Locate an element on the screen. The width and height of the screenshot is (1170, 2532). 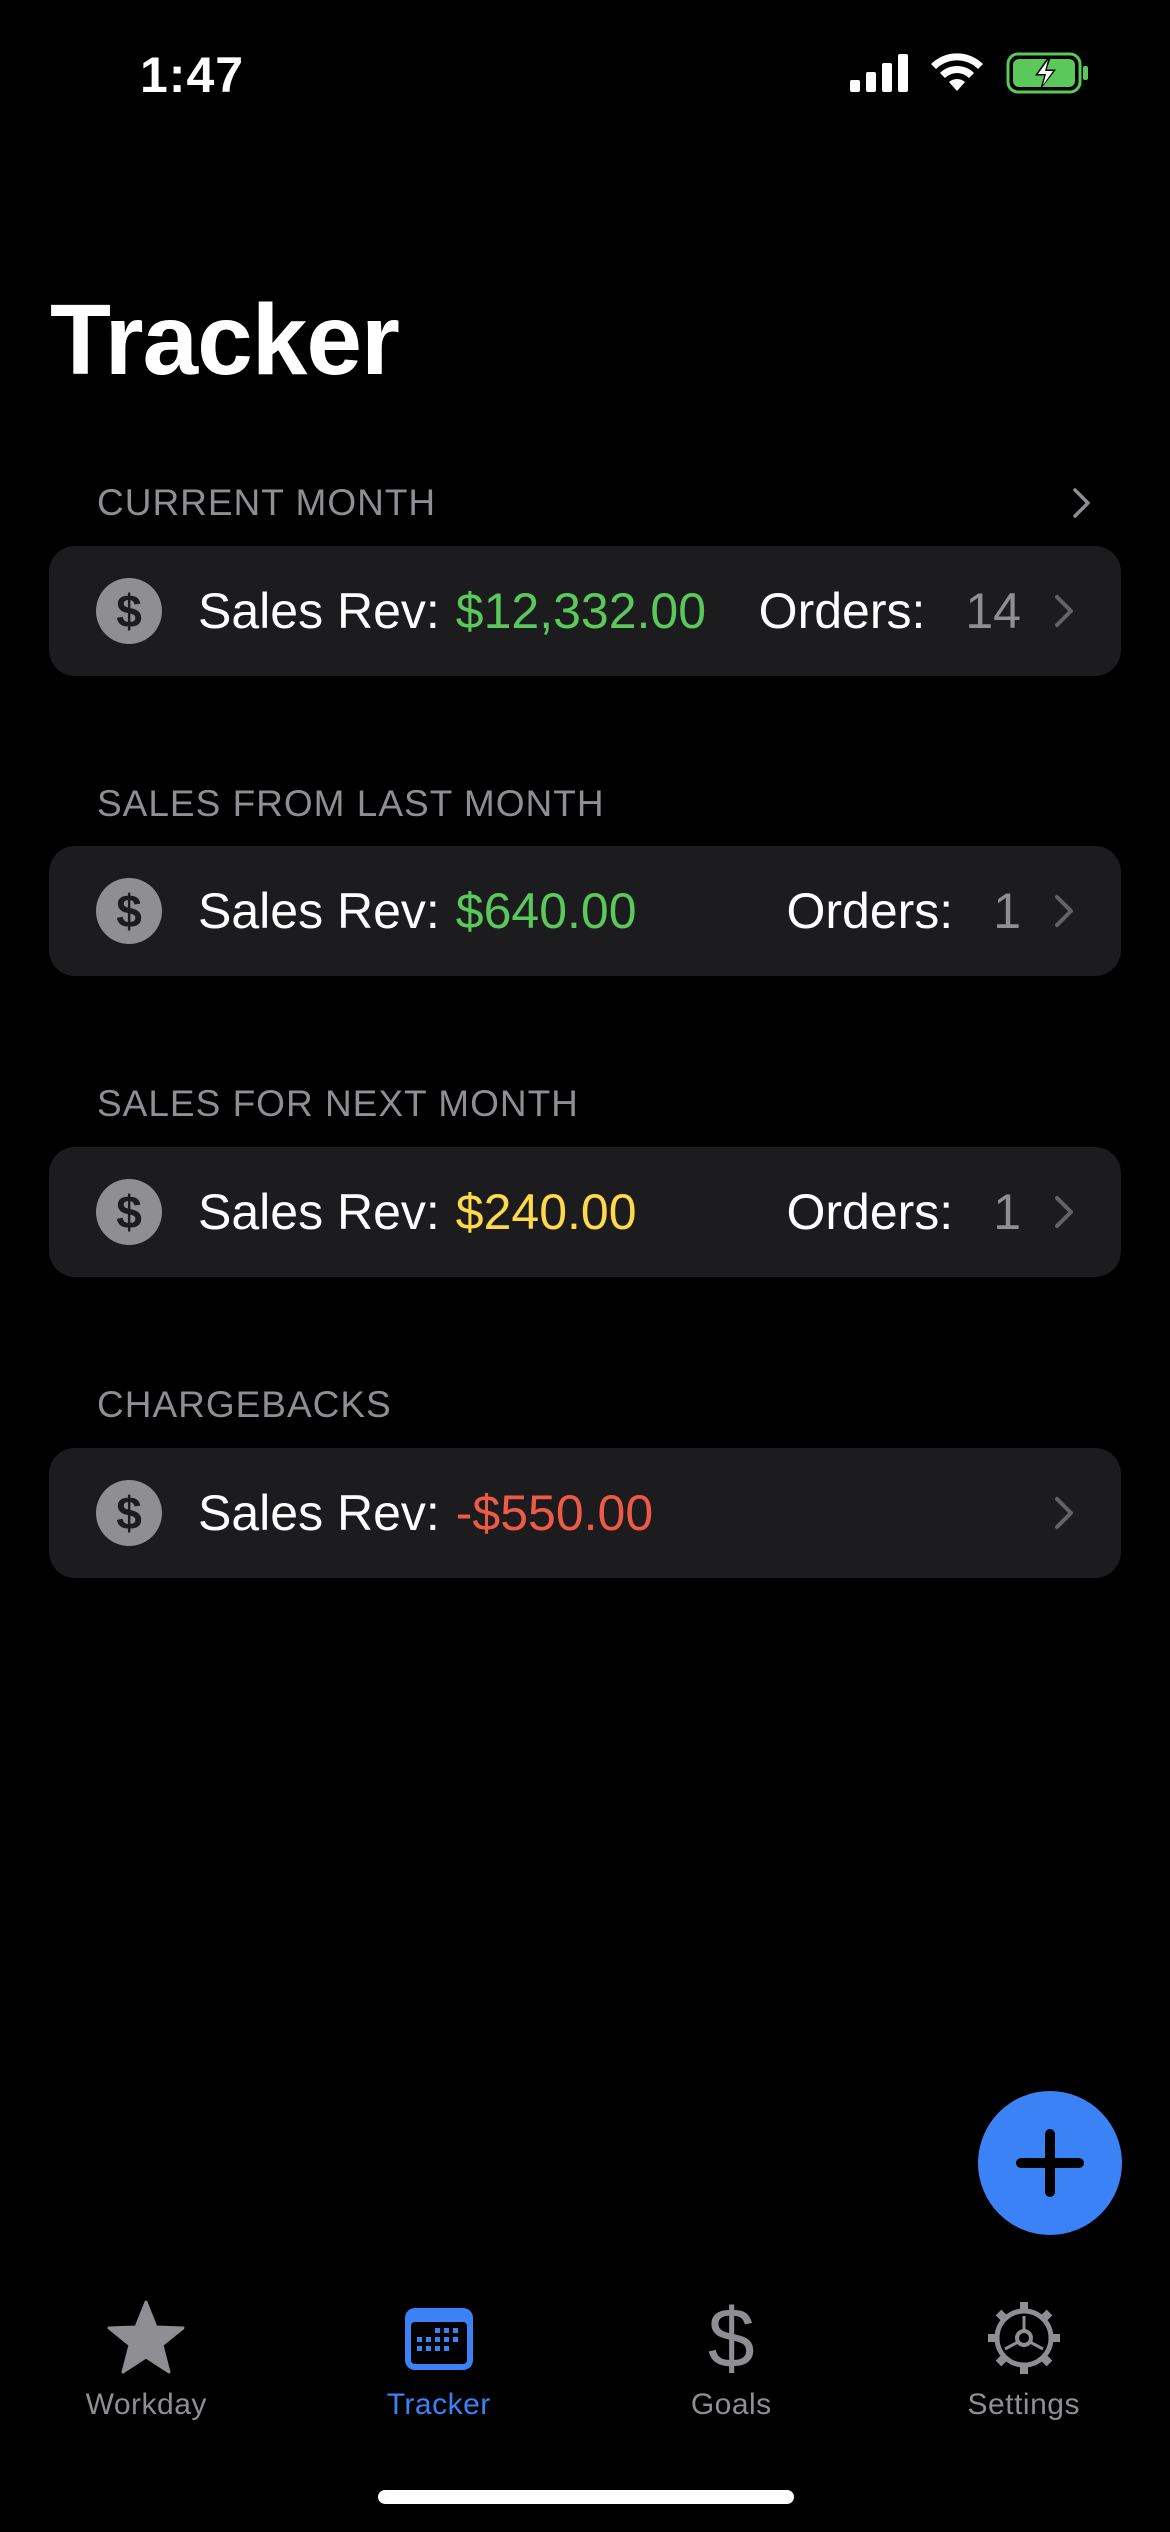
wifi-icon is located at coordinates (957, 72).